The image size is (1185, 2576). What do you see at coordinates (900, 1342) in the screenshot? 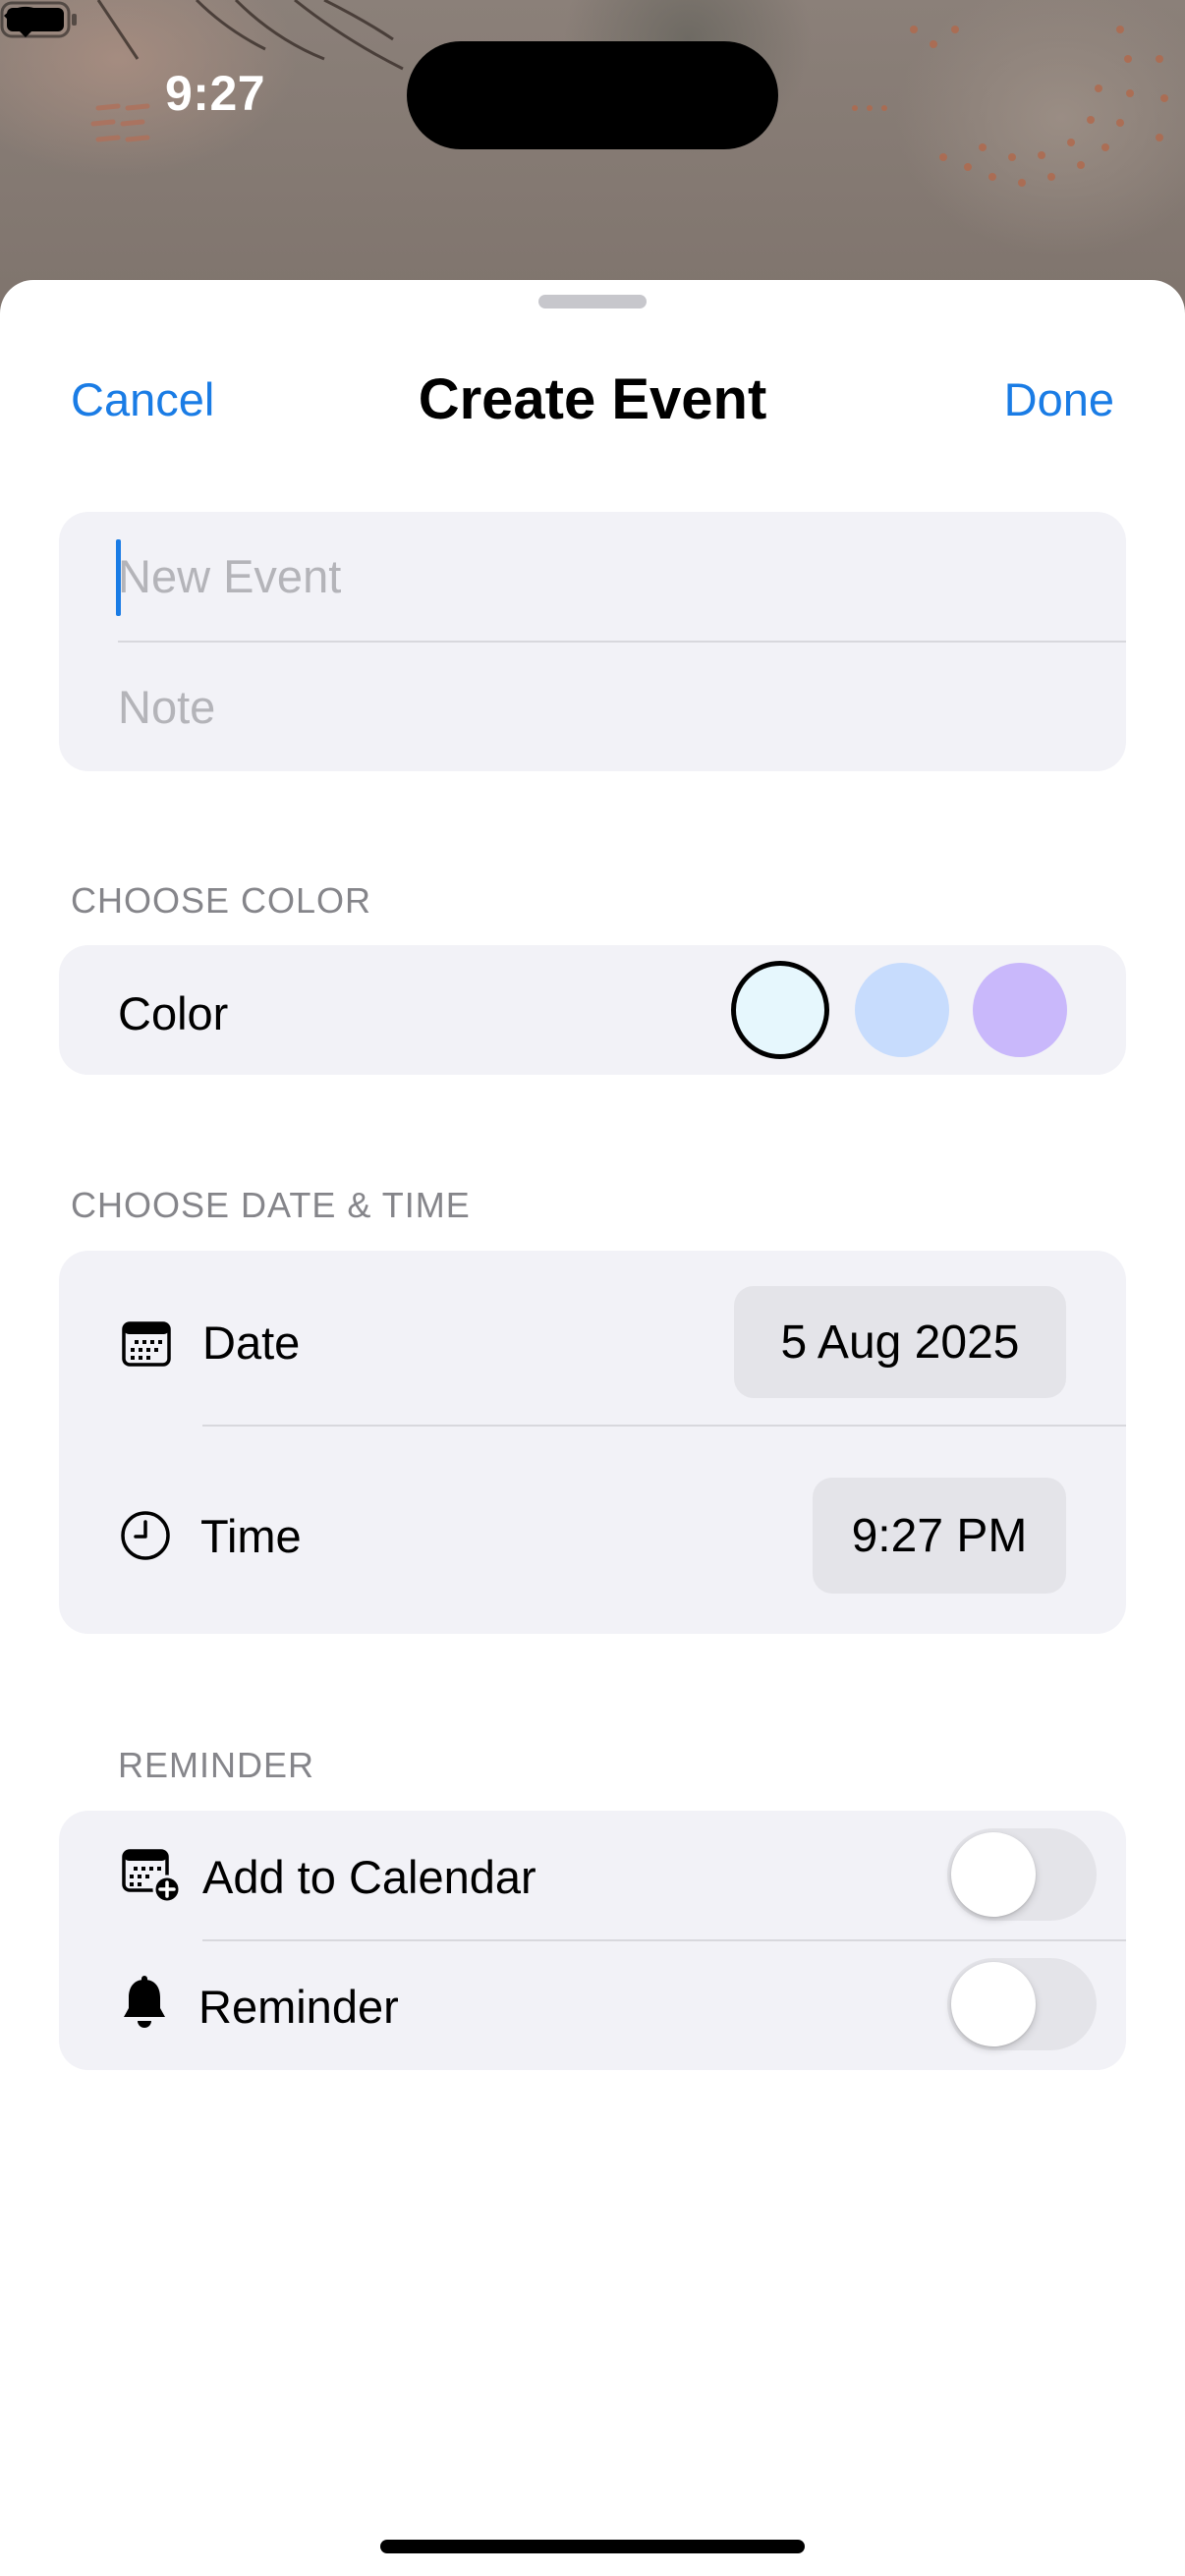
I see `date-picker-button: 5 Aug 2025` at bounding box center [900, 1342].